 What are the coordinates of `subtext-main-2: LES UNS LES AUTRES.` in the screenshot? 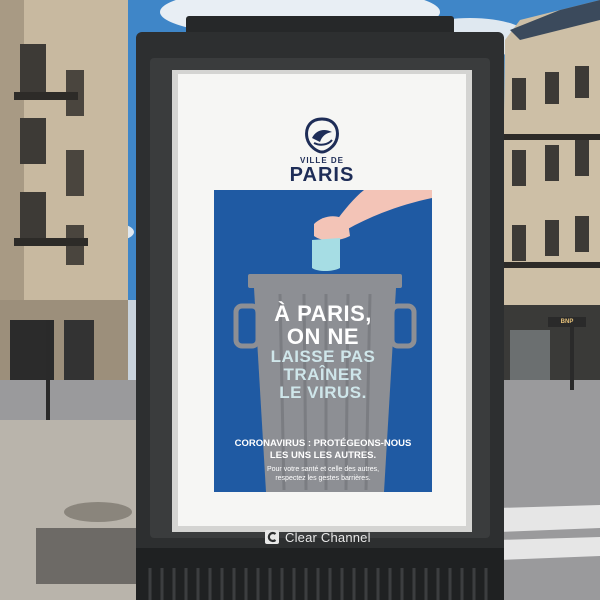 It's located at (323, 455).